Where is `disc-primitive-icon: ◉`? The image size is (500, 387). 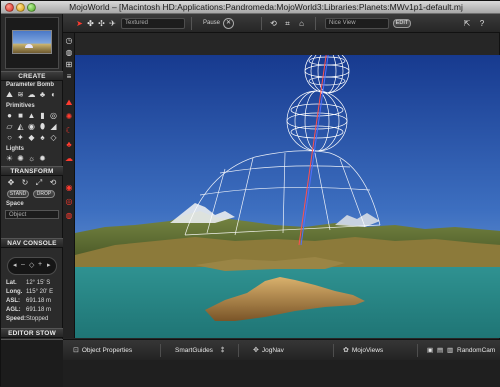
disc-primitive-icon: ◉ is located at coordinates (31, 126).